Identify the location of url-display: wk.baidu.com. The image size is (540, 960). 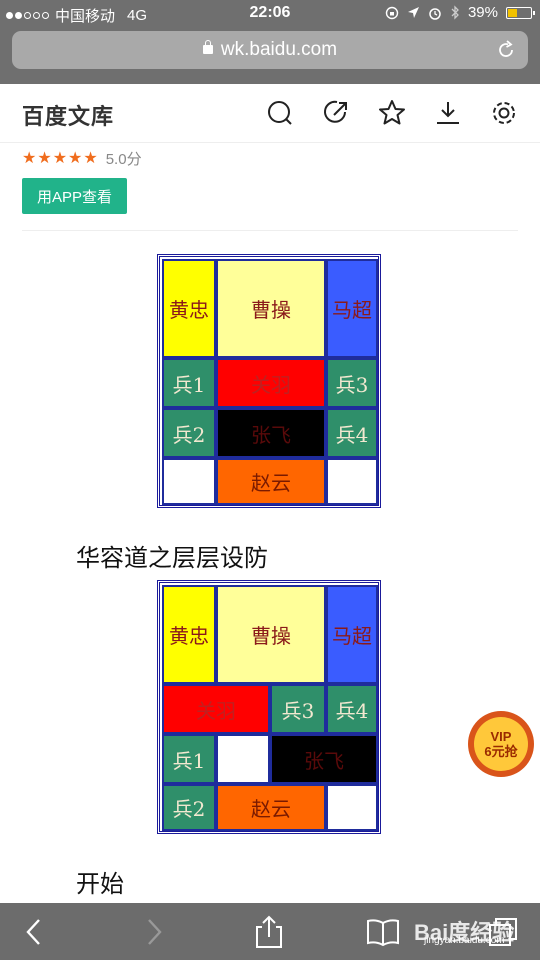
(270, 50).